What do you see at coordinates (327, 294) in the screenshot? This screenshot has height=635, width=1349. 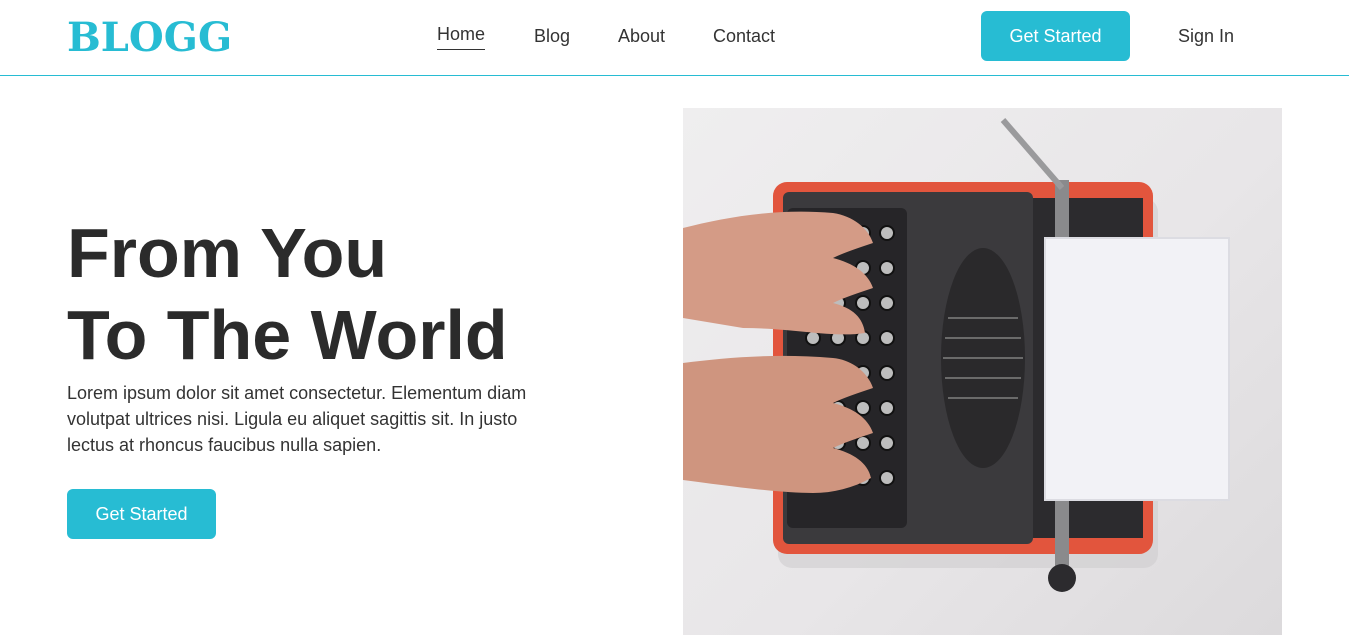 I see `hero-title: From You To The World` at bounding box center [327, 294].